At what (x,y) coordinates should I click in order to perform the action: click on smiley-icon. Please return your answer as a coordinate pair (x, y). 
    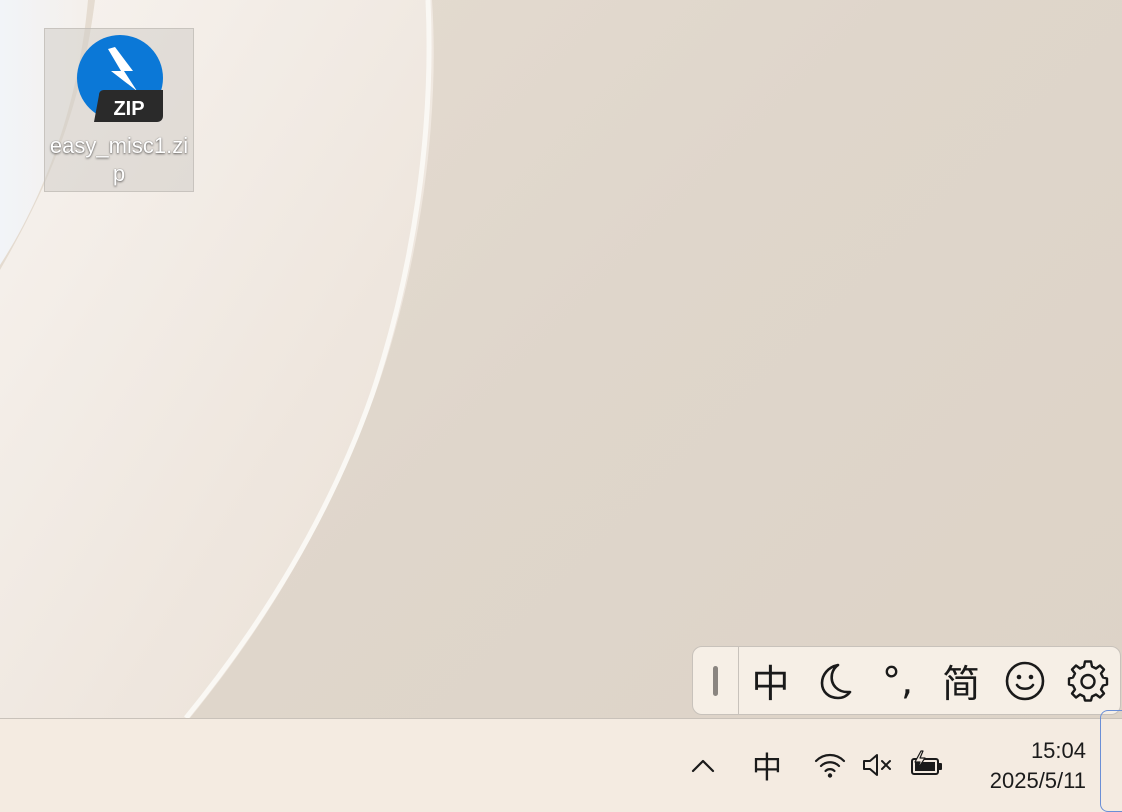
    Looking at the image, I should click on (1024, 680).